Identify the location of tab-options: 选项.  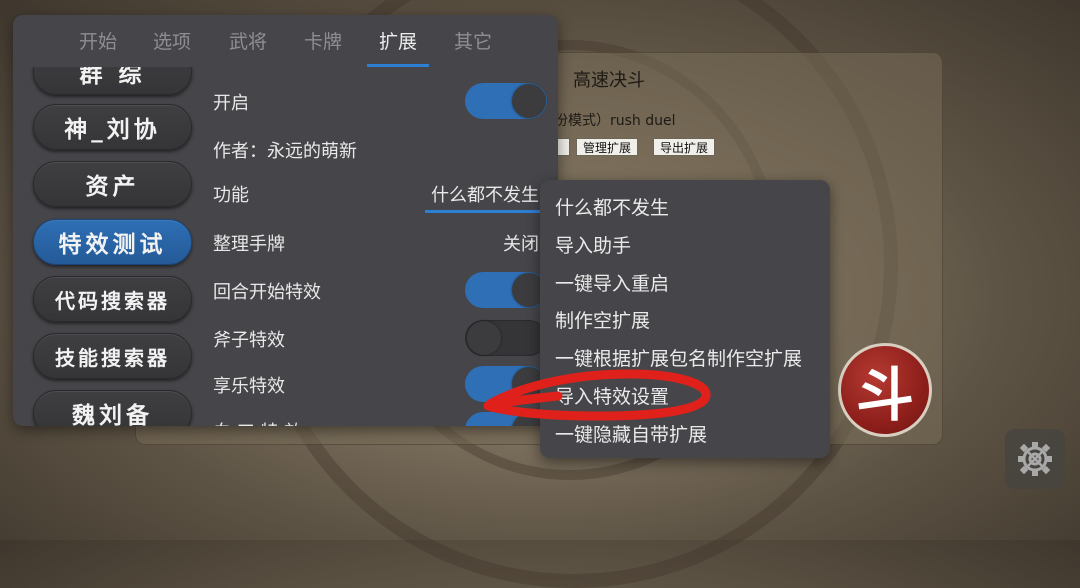
(172, 40).